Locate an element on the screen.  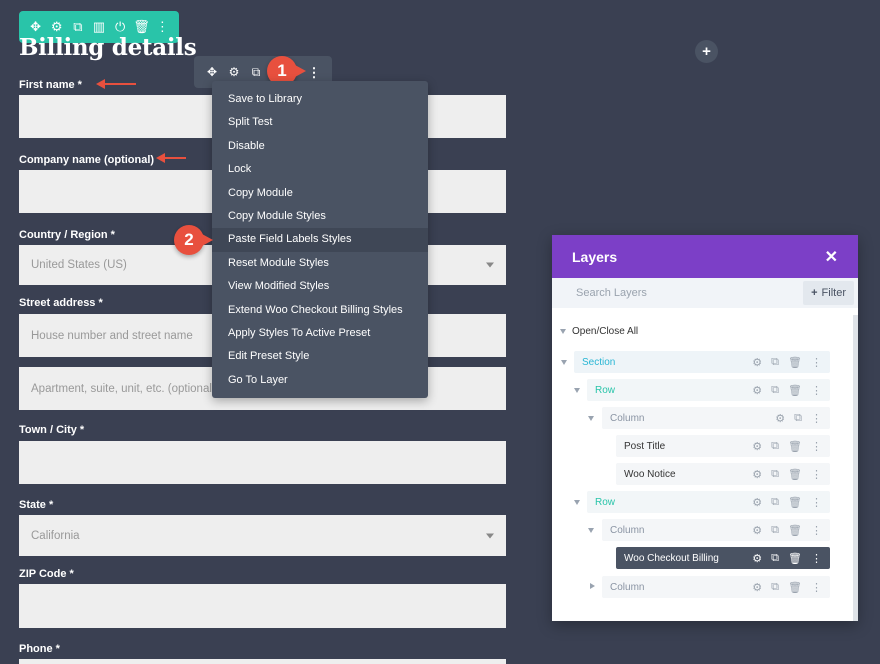
menu-item-split-test: Split Test is located at coordinates (320, 122).